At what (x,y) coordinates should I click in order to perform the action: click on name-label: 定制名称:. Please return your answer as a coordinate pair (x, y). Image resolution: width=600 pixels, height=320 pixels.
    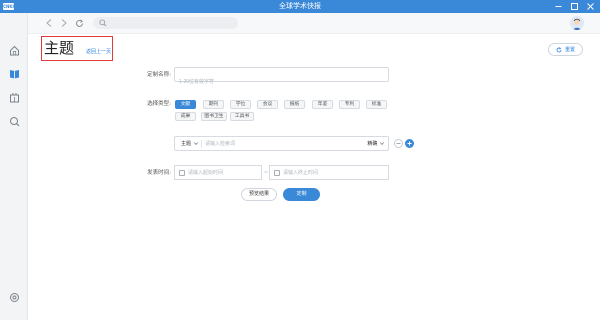
    Looking at the image, I should click on (159, 75).